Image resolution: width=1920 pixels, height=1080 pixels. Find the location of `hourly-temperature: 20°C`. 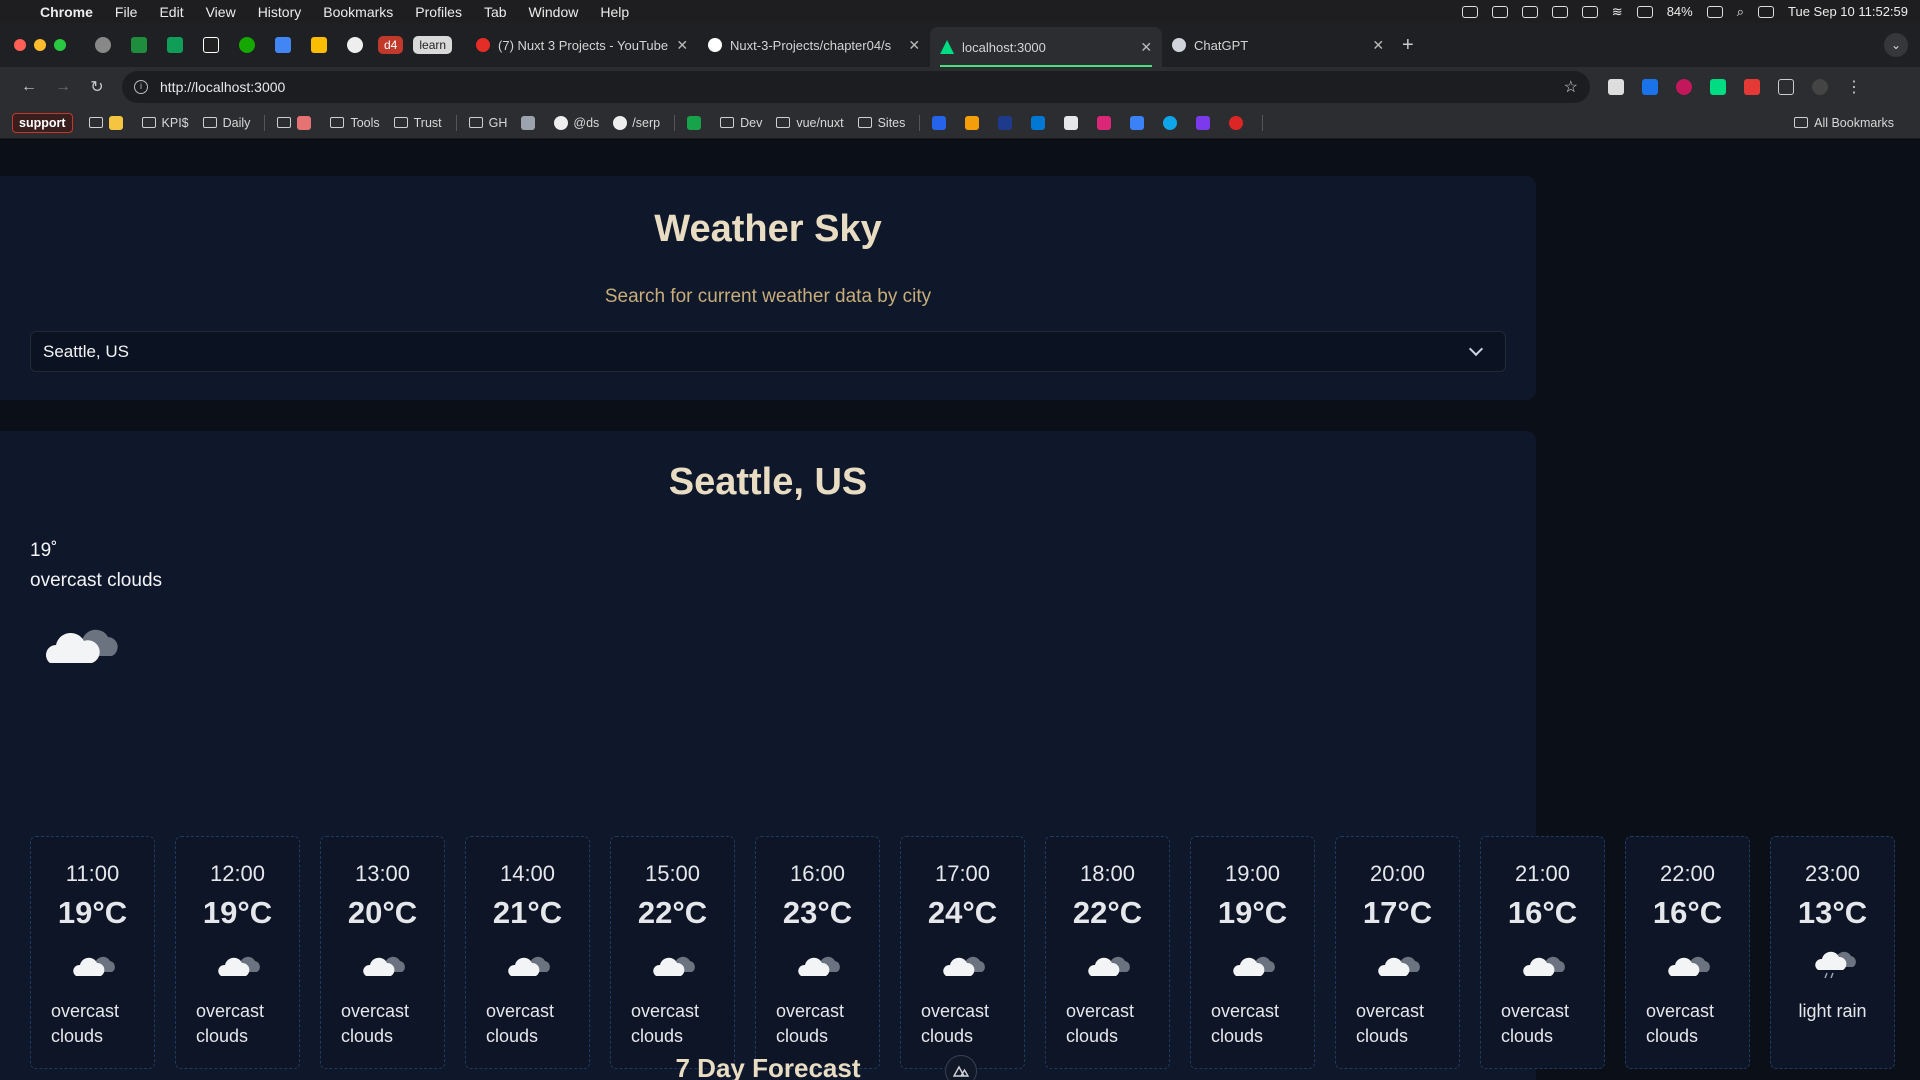

hourly-temperature: 20°C is located at coordinates (382, 912).